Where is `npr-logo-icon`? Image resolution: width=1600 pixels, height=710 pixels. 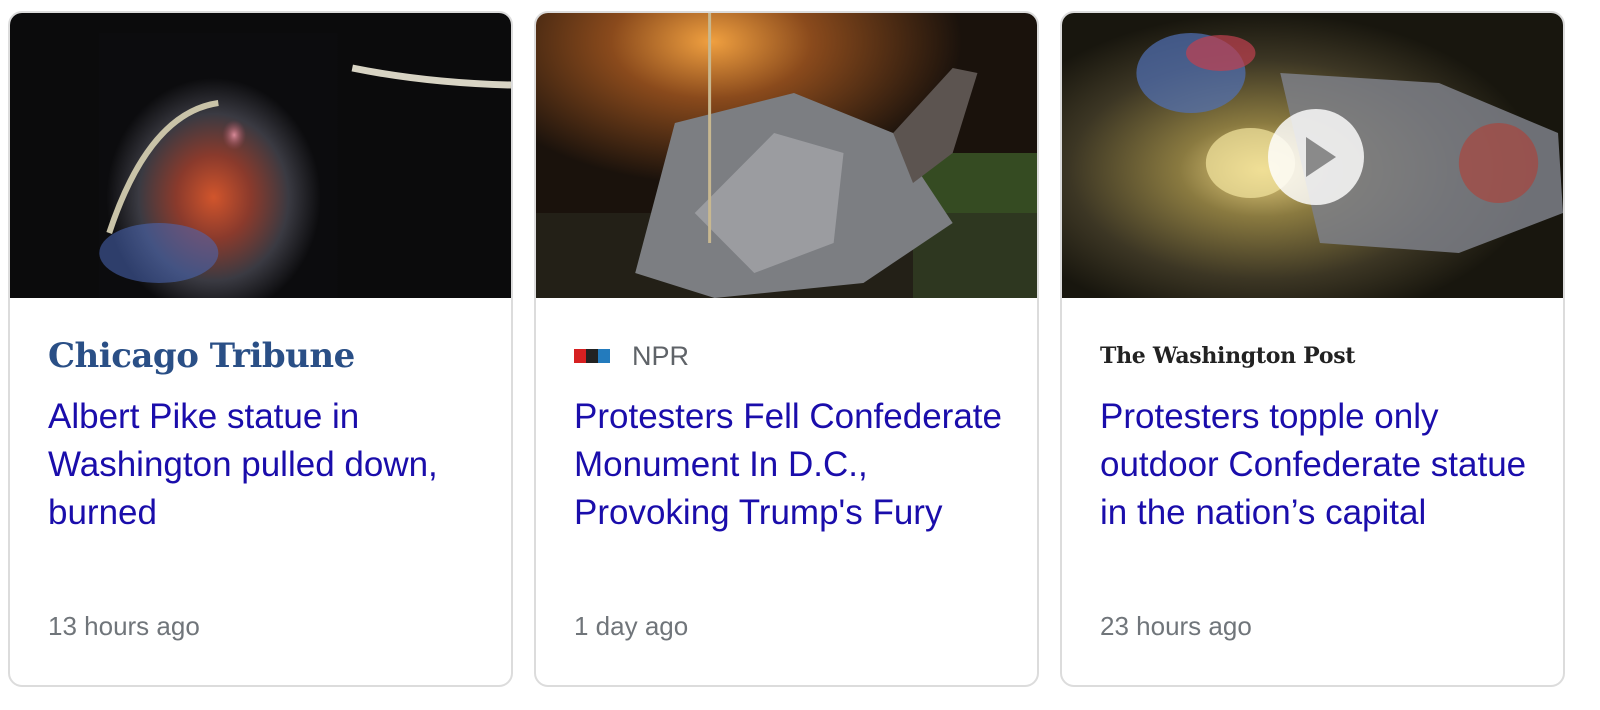
npr-logo-icon is located at coordinates (592, 356).